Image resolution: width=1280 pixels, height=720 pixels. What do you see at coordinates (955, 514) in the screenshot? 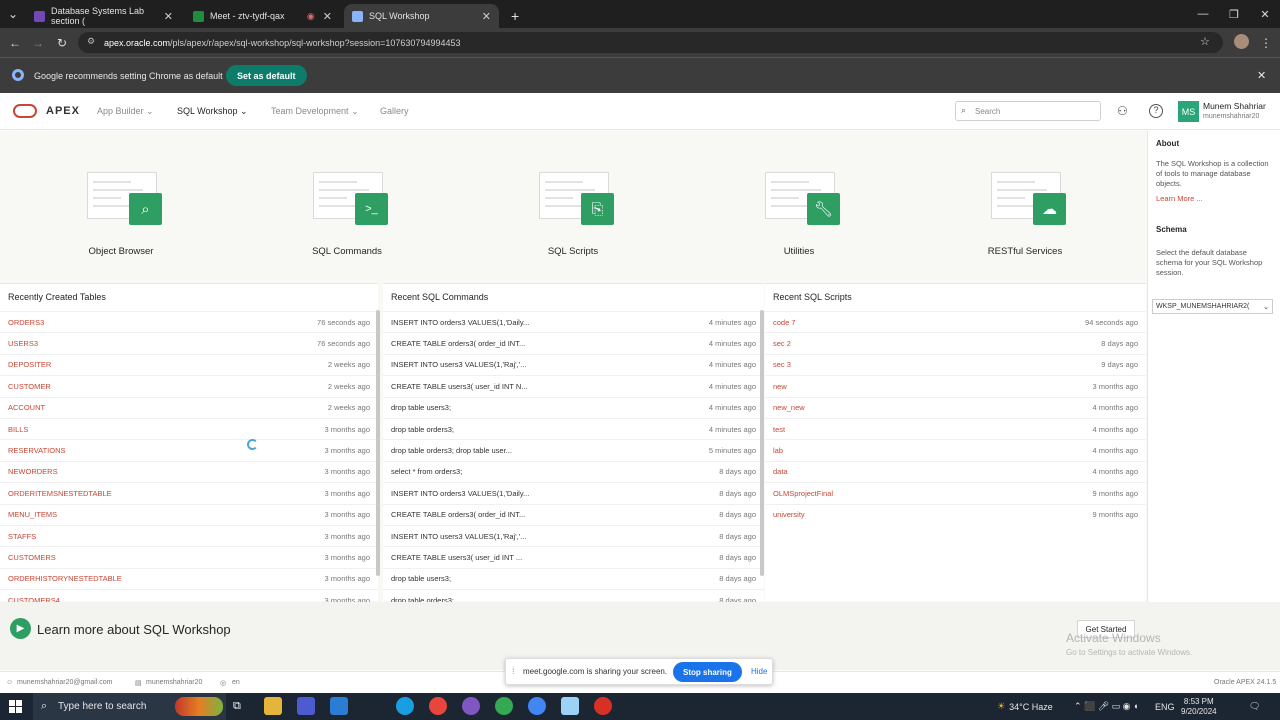
I see `table-row: university 9 months ago` at bounding box center [955, 514].